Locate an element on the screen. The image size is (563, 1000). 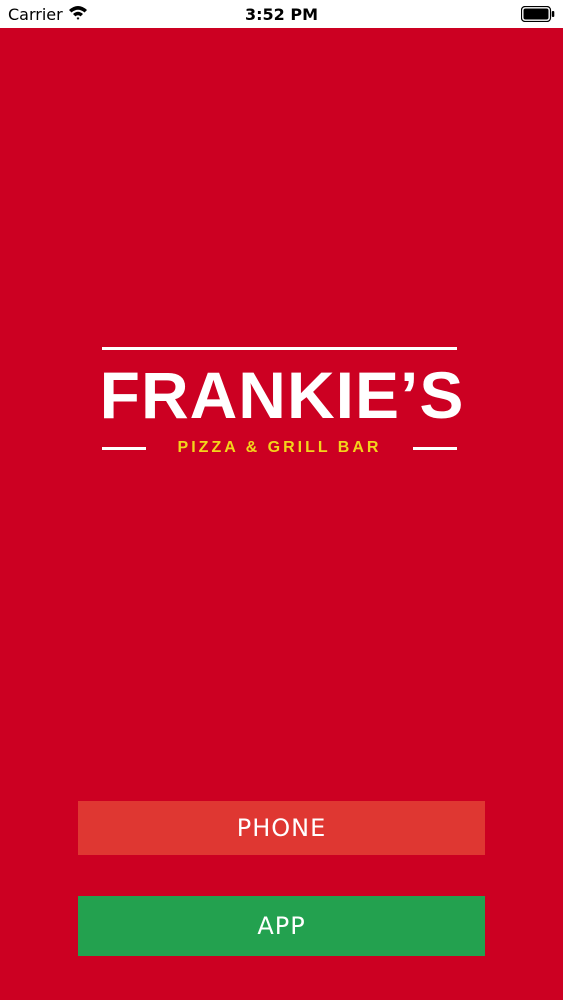
logo-subtitle-row: PIZZA & GRILL BAR is located at coordinates (279, 448).